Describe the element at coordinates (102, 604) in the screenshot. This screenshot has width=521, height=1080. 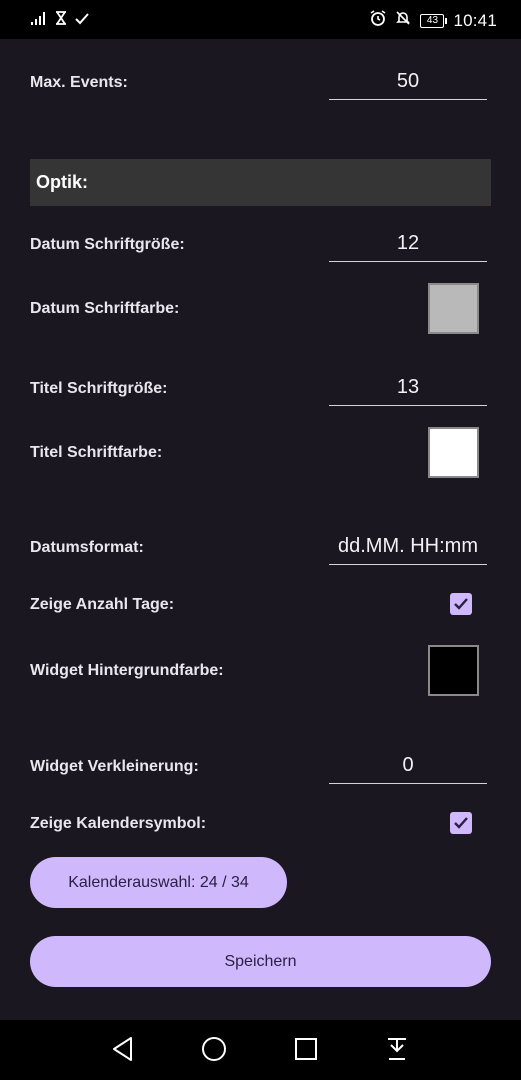
I see `zeige-anzahl-tage-label: Zeige Anzahl Tage:` at that location.